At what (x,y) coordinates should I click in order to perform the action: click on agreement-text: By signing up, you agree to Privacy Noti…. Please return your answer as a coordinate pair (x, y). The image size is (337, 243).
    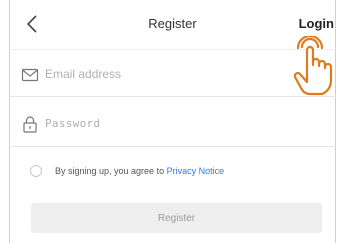
    Looking at the image, I should click on (139, 171).